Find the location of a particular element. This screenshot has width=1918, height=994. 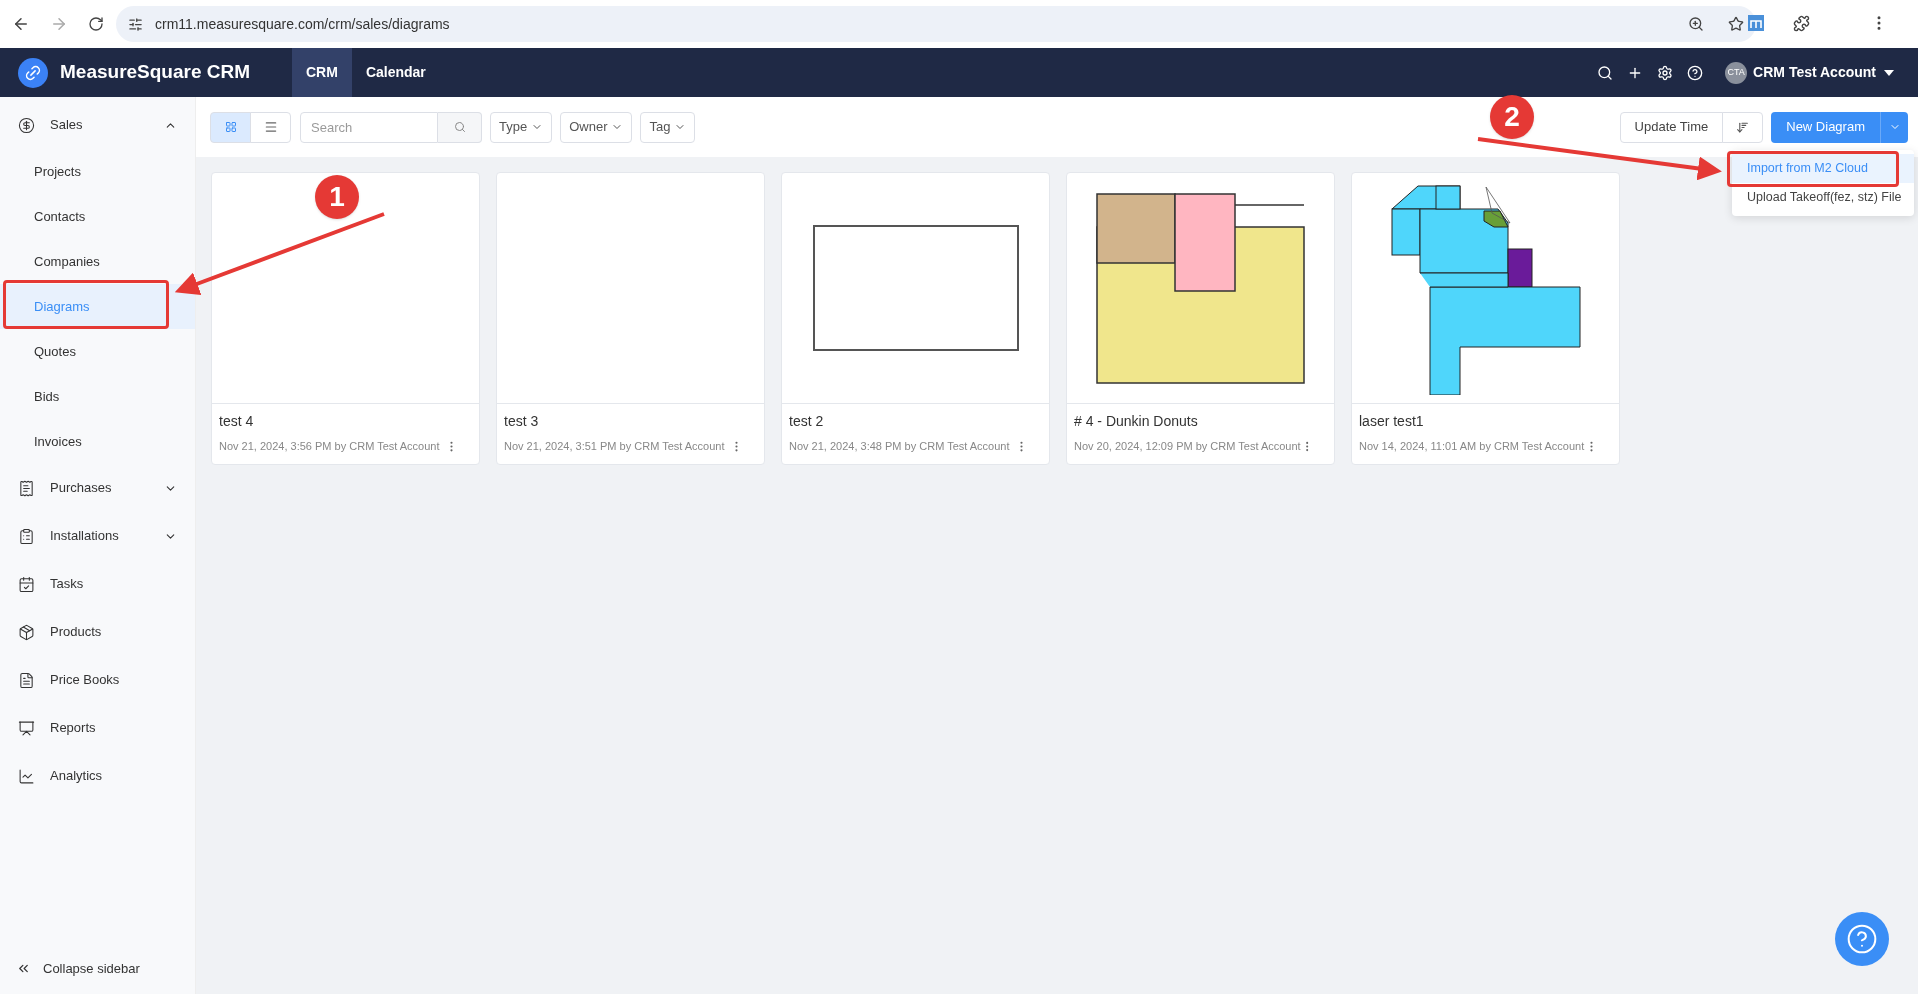

diagram-card: laser test1 Nov 14, 2024, 11:01 AM by CRM Test Account is located at coordinates (1485, 318).